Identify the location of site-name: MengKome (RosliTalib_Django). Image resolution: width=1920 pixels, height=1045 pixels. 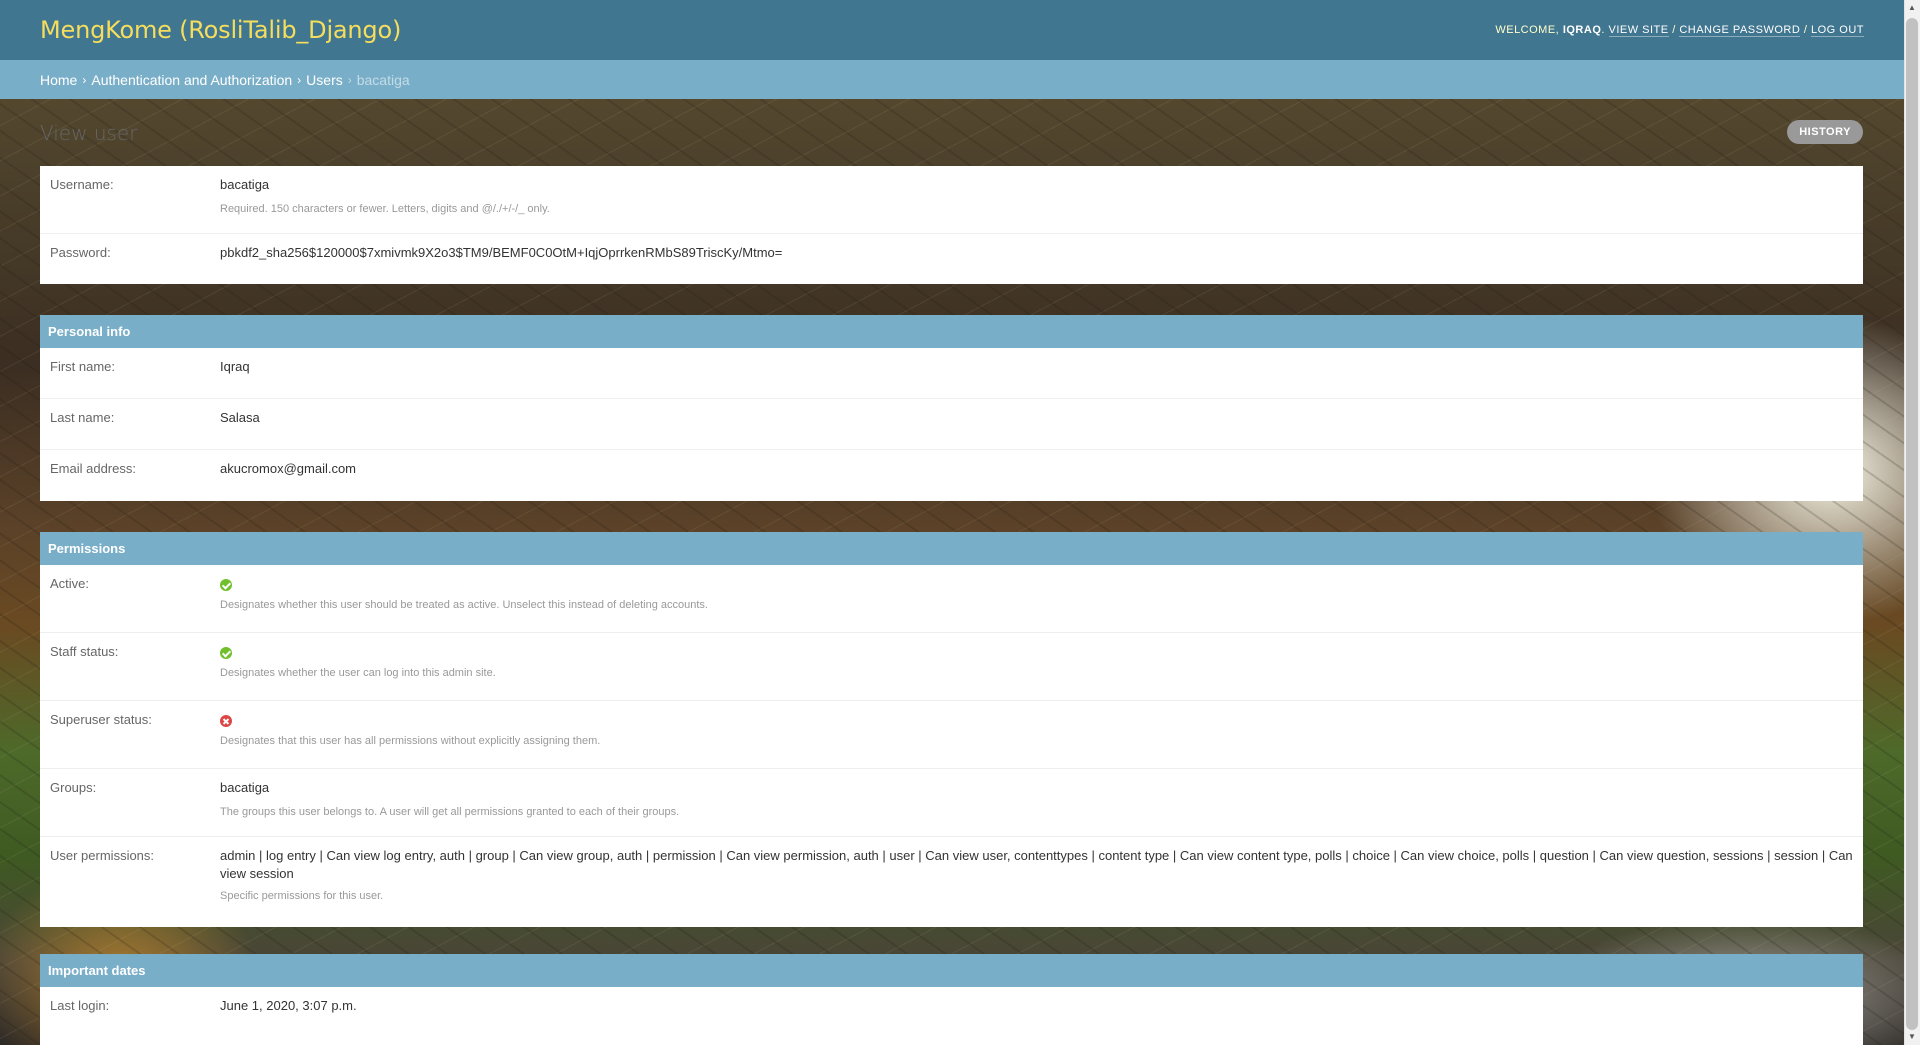
(220, 30).